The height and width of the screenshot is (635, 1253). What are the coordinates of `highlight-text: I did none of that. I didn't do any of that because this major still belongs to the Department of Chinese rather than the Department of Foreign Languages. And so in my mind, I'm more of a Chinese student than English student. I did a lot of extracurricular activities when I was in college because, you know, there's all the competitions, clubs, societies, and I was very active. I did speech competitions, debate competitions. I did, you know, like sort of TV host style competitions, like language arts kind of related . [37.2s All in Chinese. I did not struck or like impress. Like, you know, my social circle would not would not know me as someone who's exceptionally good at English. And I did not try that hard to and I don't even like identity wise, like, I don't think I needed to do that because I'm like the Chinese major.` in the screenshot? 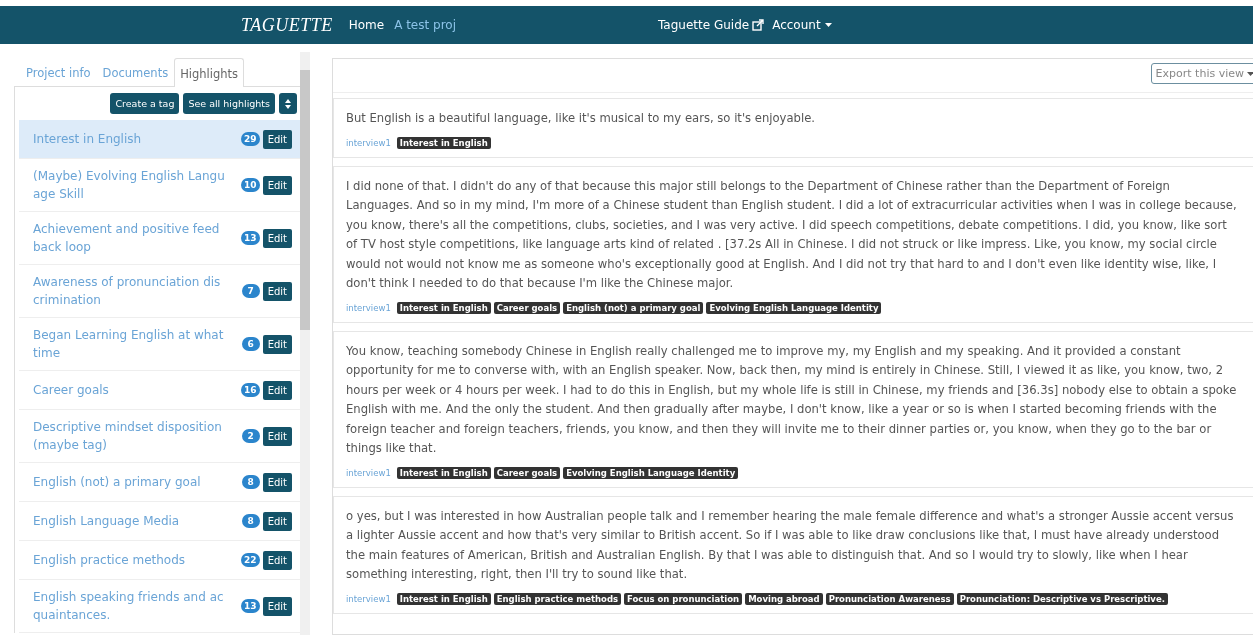 It's located at (792, 234).